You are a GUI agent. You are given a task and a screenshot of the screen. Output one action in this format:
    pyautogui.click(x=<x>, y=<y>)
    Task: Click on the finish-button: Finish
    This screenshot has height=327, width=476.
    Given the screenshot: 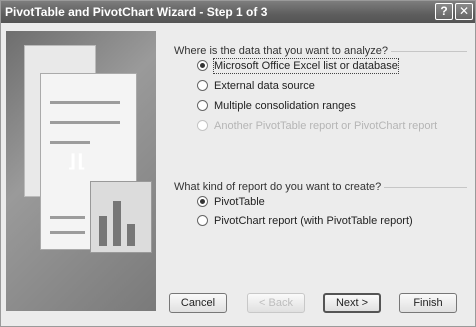 What is the action you would take?
    pyautogui.click(x=428, y=303)
    